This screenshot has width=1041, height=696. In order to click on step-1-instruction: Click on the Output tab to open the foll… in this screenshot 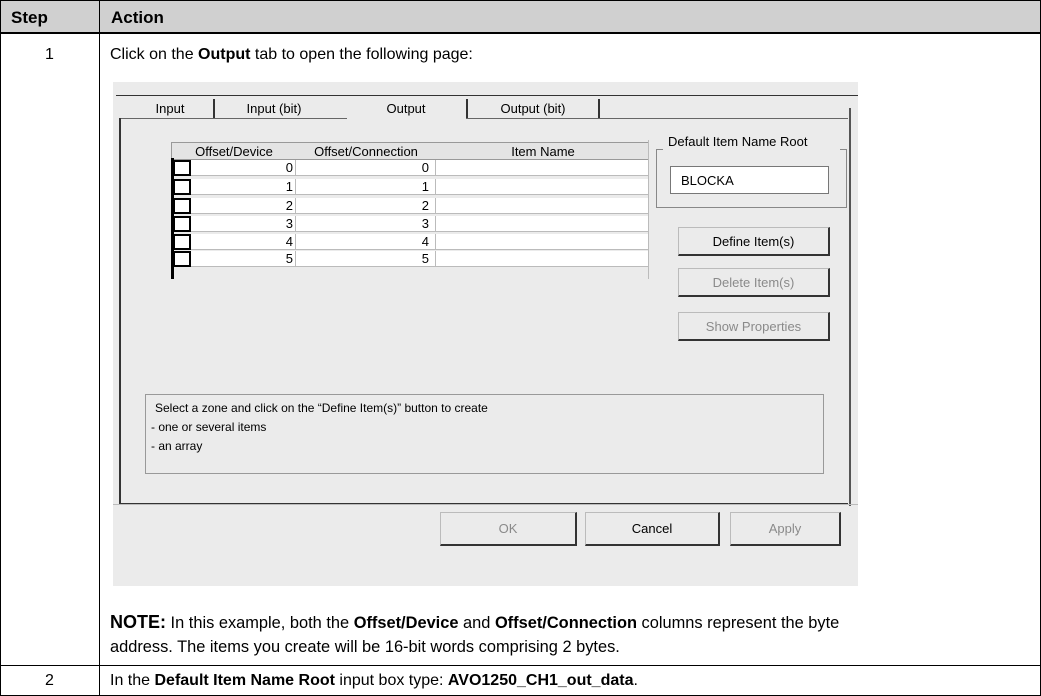, I will do `click(291, 54)`.